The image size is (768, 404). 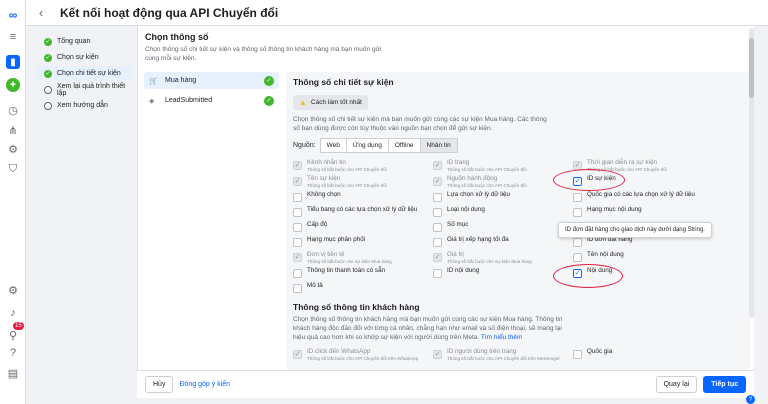 I want to click on parameter-option: Quốc gia có các lựa chọn xử lý dữ liệu, so click(x=641, y=198).